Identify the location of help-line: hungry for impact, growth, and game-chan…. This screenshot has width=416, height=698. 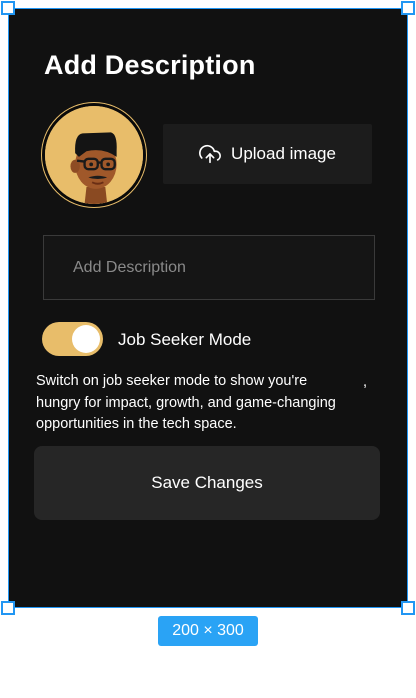
(186, 402).